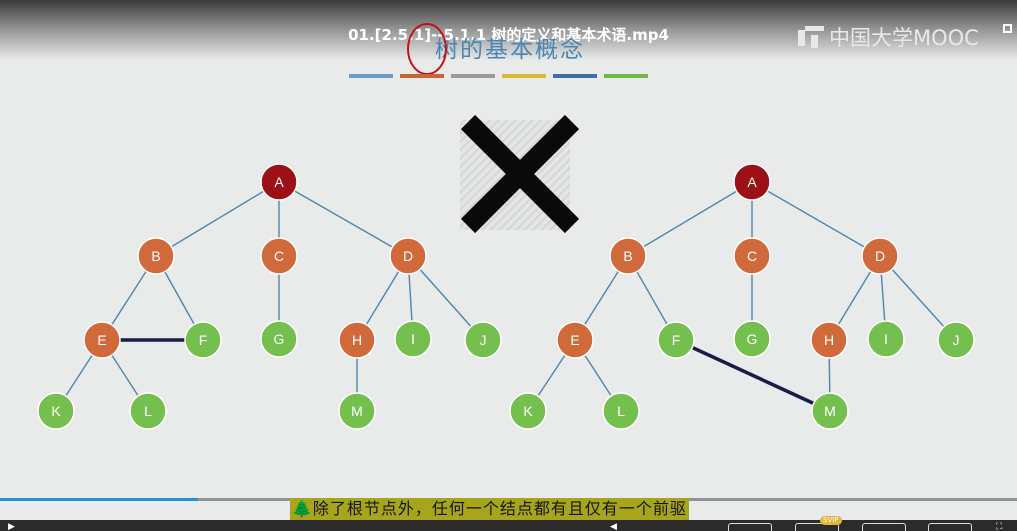 The height and width of the screenshot is (531, 1017). I want to click on svip-badge: SVIP, so click(831, 520).